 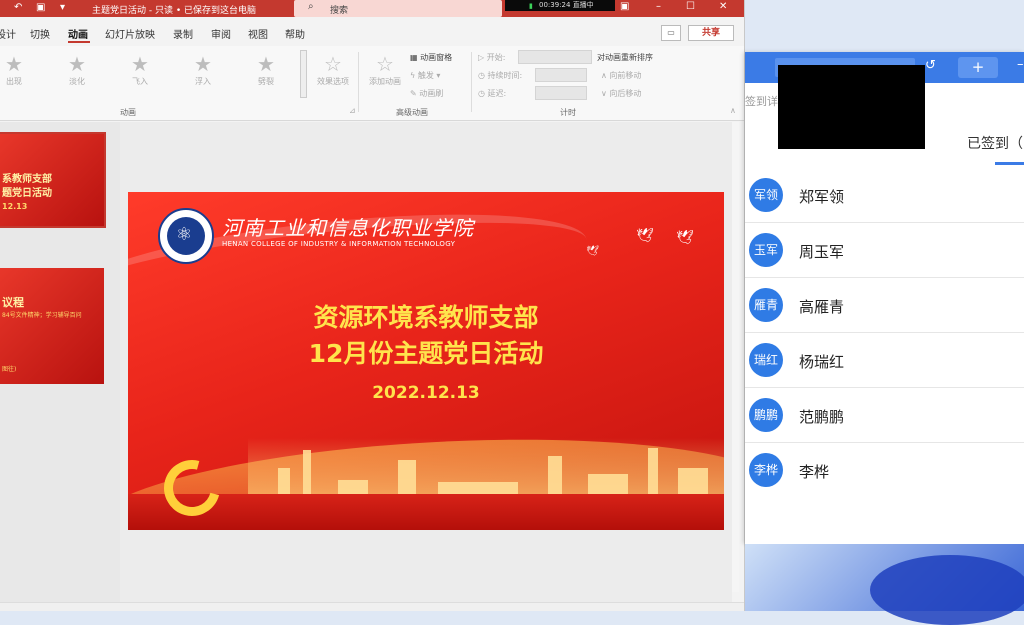 What do you see at coordinates (426, 393) in the screenshot?
I see `slide-date: 2022.12.13` at bounding box center [426, 393].